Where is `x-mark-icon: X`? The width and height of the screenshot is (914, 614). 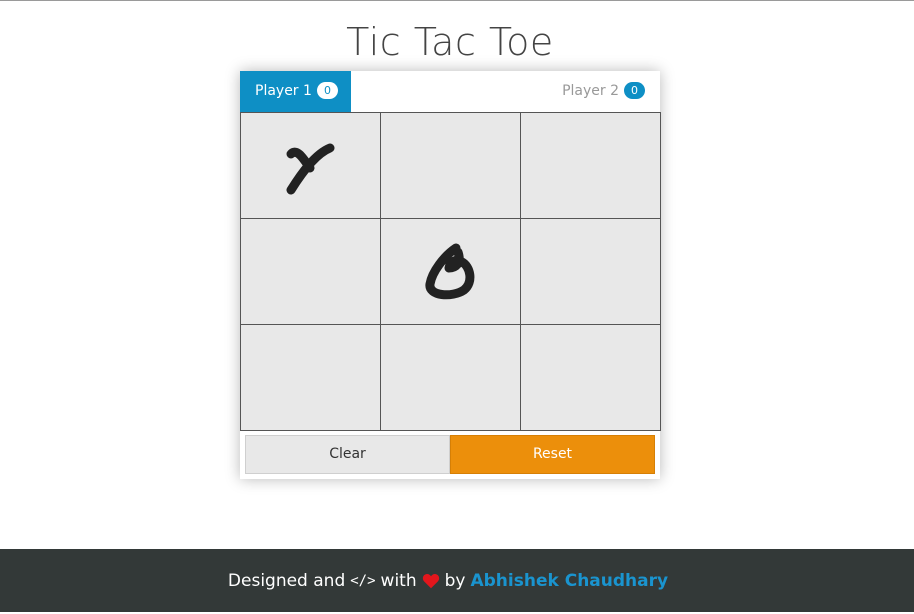 x-mark-icon: X is located at coordinates (311, 166).